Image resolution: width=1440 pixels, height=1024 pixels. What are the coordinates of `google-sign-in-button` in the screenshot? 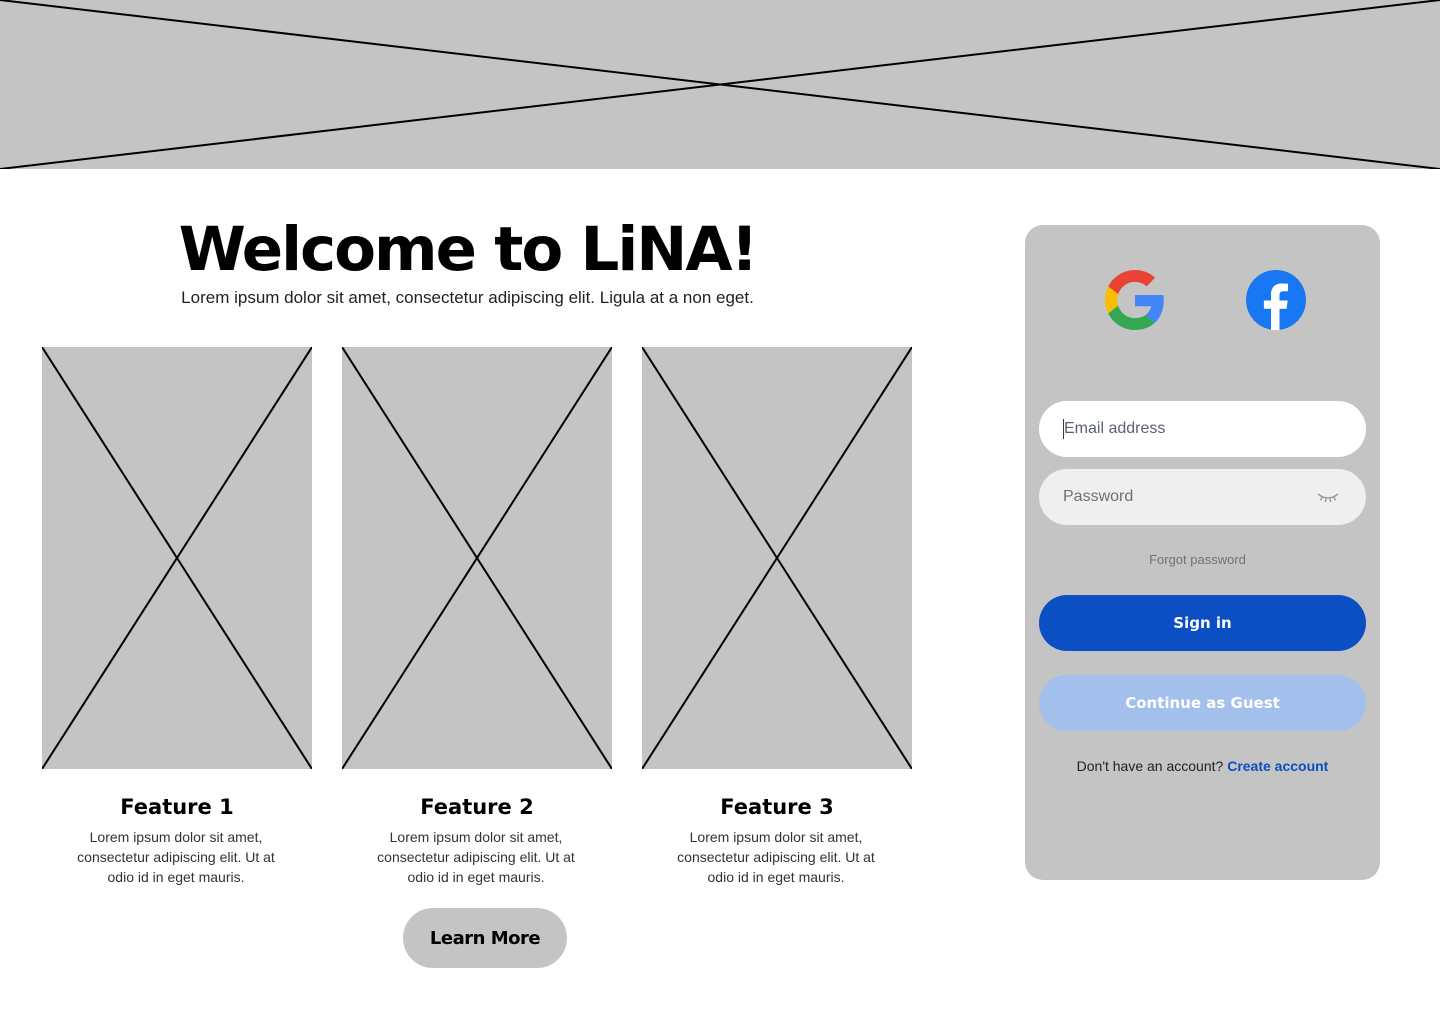 It's located at (1135, 300).